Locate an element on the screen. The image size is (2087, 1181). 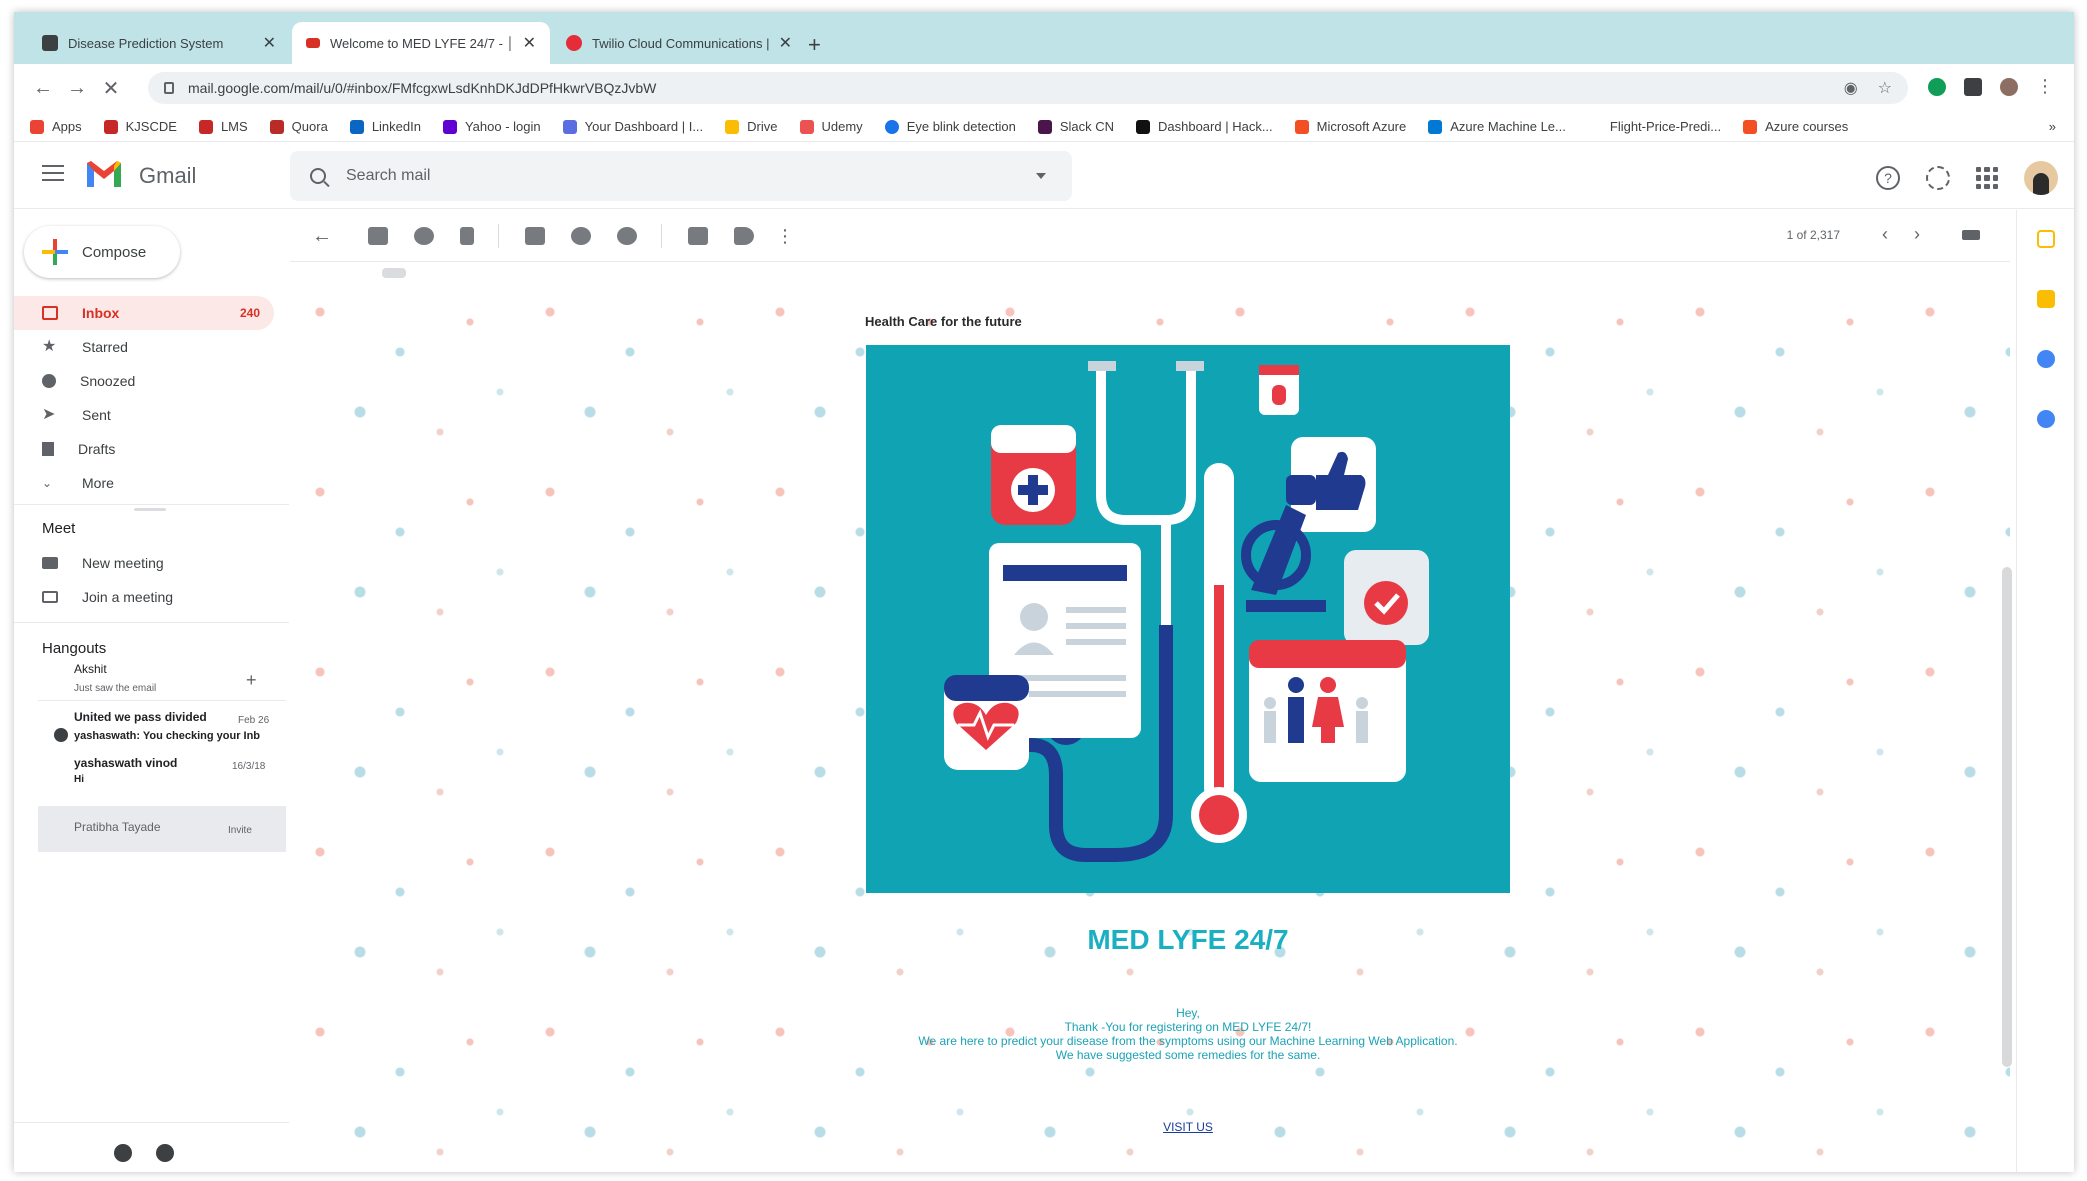
chat-title: Pratibha Tayade is located at coordinates (117, 827).